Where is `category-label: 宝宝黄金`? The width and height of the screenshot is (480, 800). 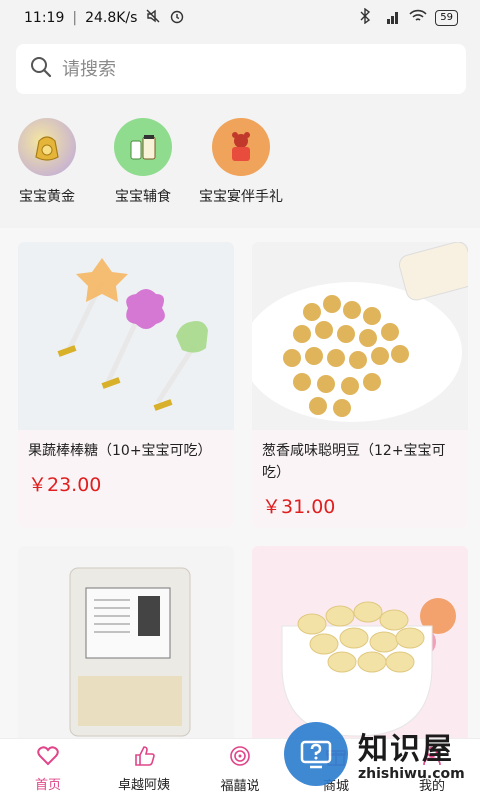
category-label: 宝宝黄金 is located at coordinates (47, 197).